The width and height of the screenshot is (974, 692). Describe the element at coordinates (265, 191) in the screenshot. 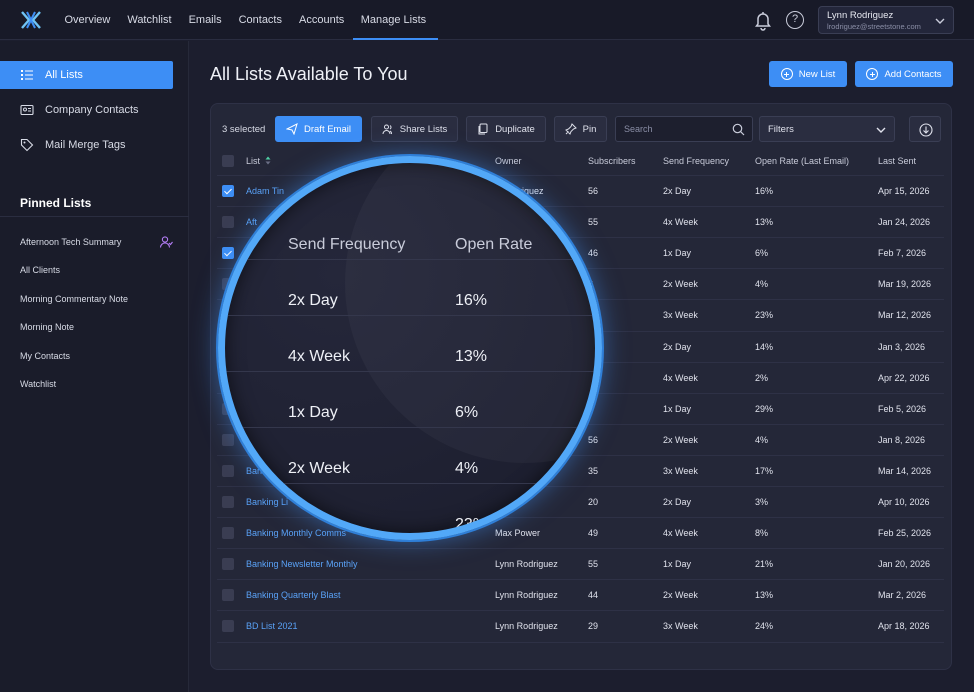

I see `list-name-link: Adam Tin` at that location.